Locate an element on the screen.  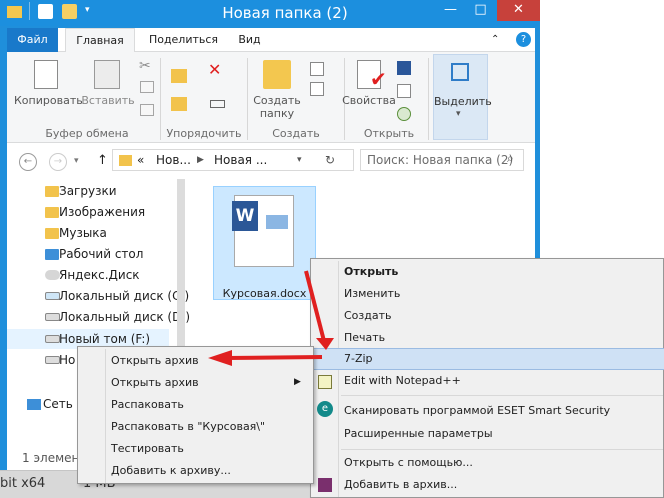
select-button: Выделить ▾ is located at coordinates (462, 97).